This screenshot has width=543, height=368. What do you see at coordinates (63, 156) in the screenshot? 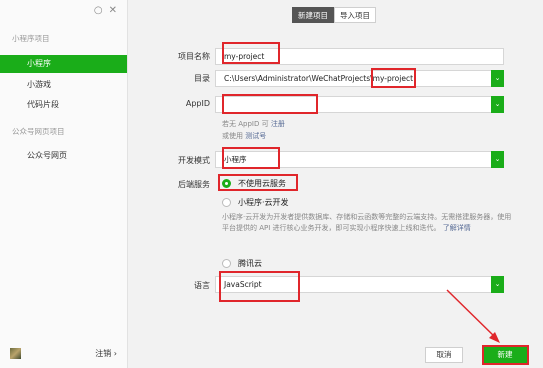
I see `sidebar-item-official-web: 公众号网页` at bounding box center [63, 156].